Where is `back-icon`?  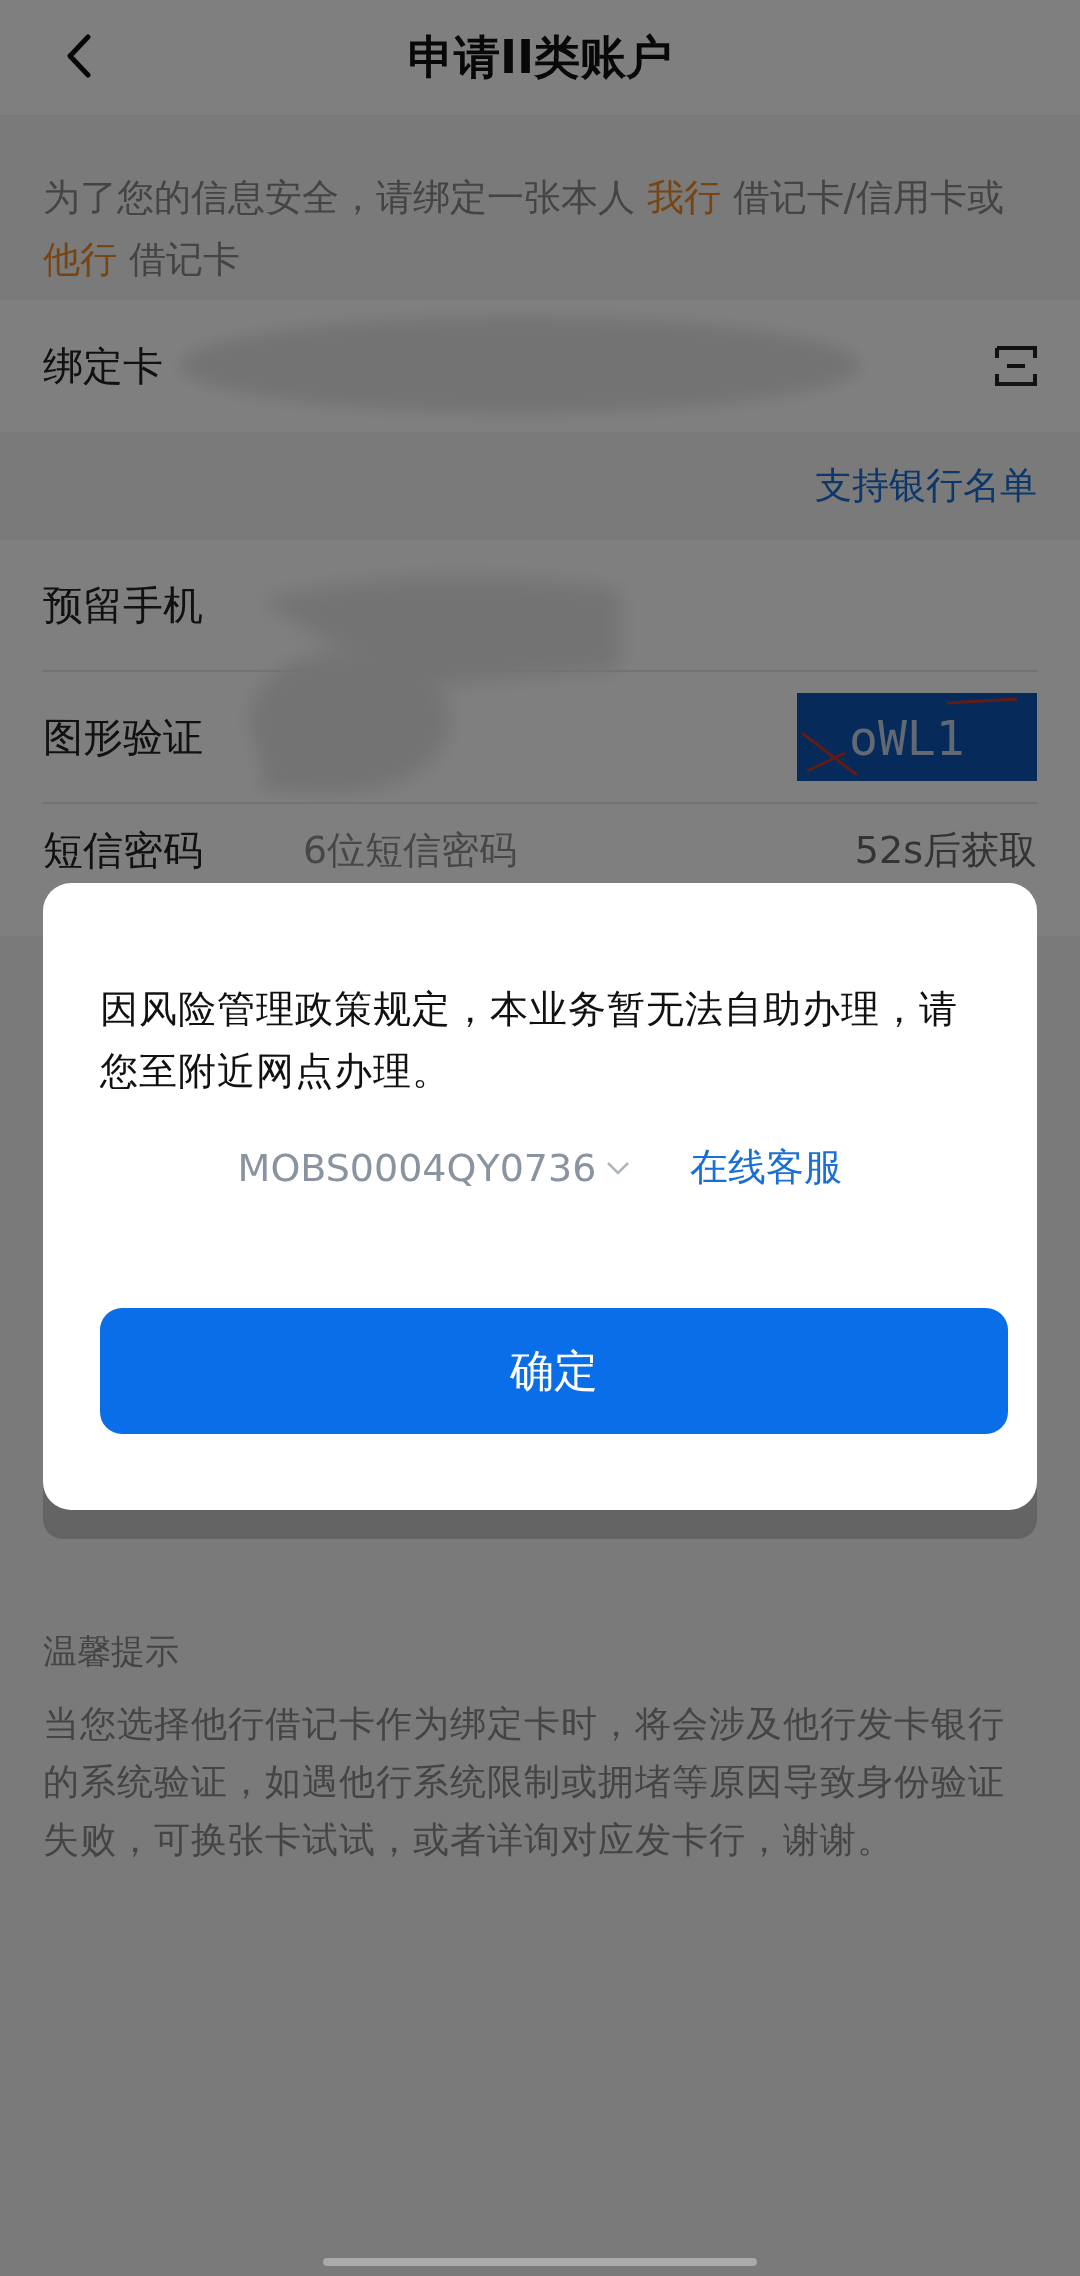 back-icon is located at coordinates (79, 56).